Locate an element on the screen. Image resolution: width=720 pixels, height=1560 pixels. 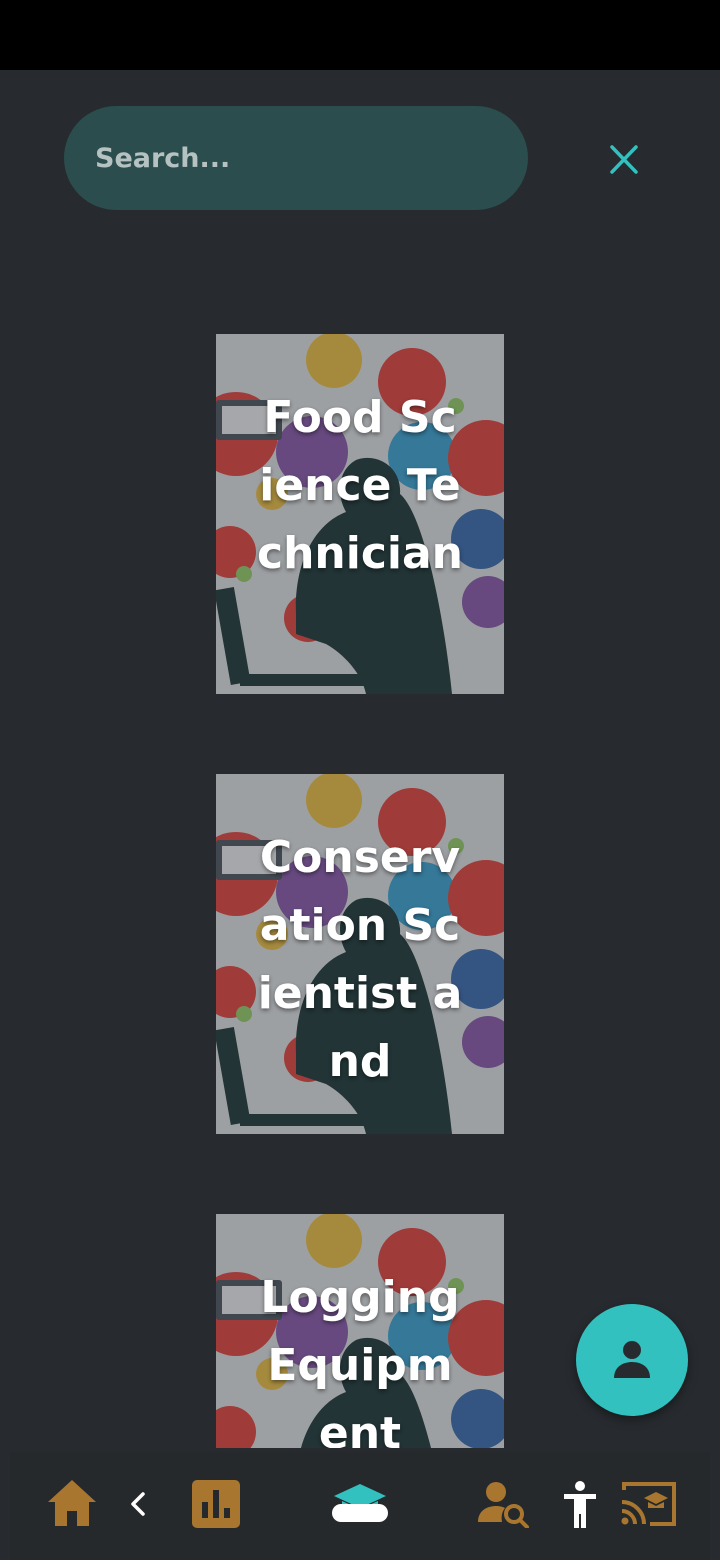
bottom-navigation is located at coordinates (360, 1506).